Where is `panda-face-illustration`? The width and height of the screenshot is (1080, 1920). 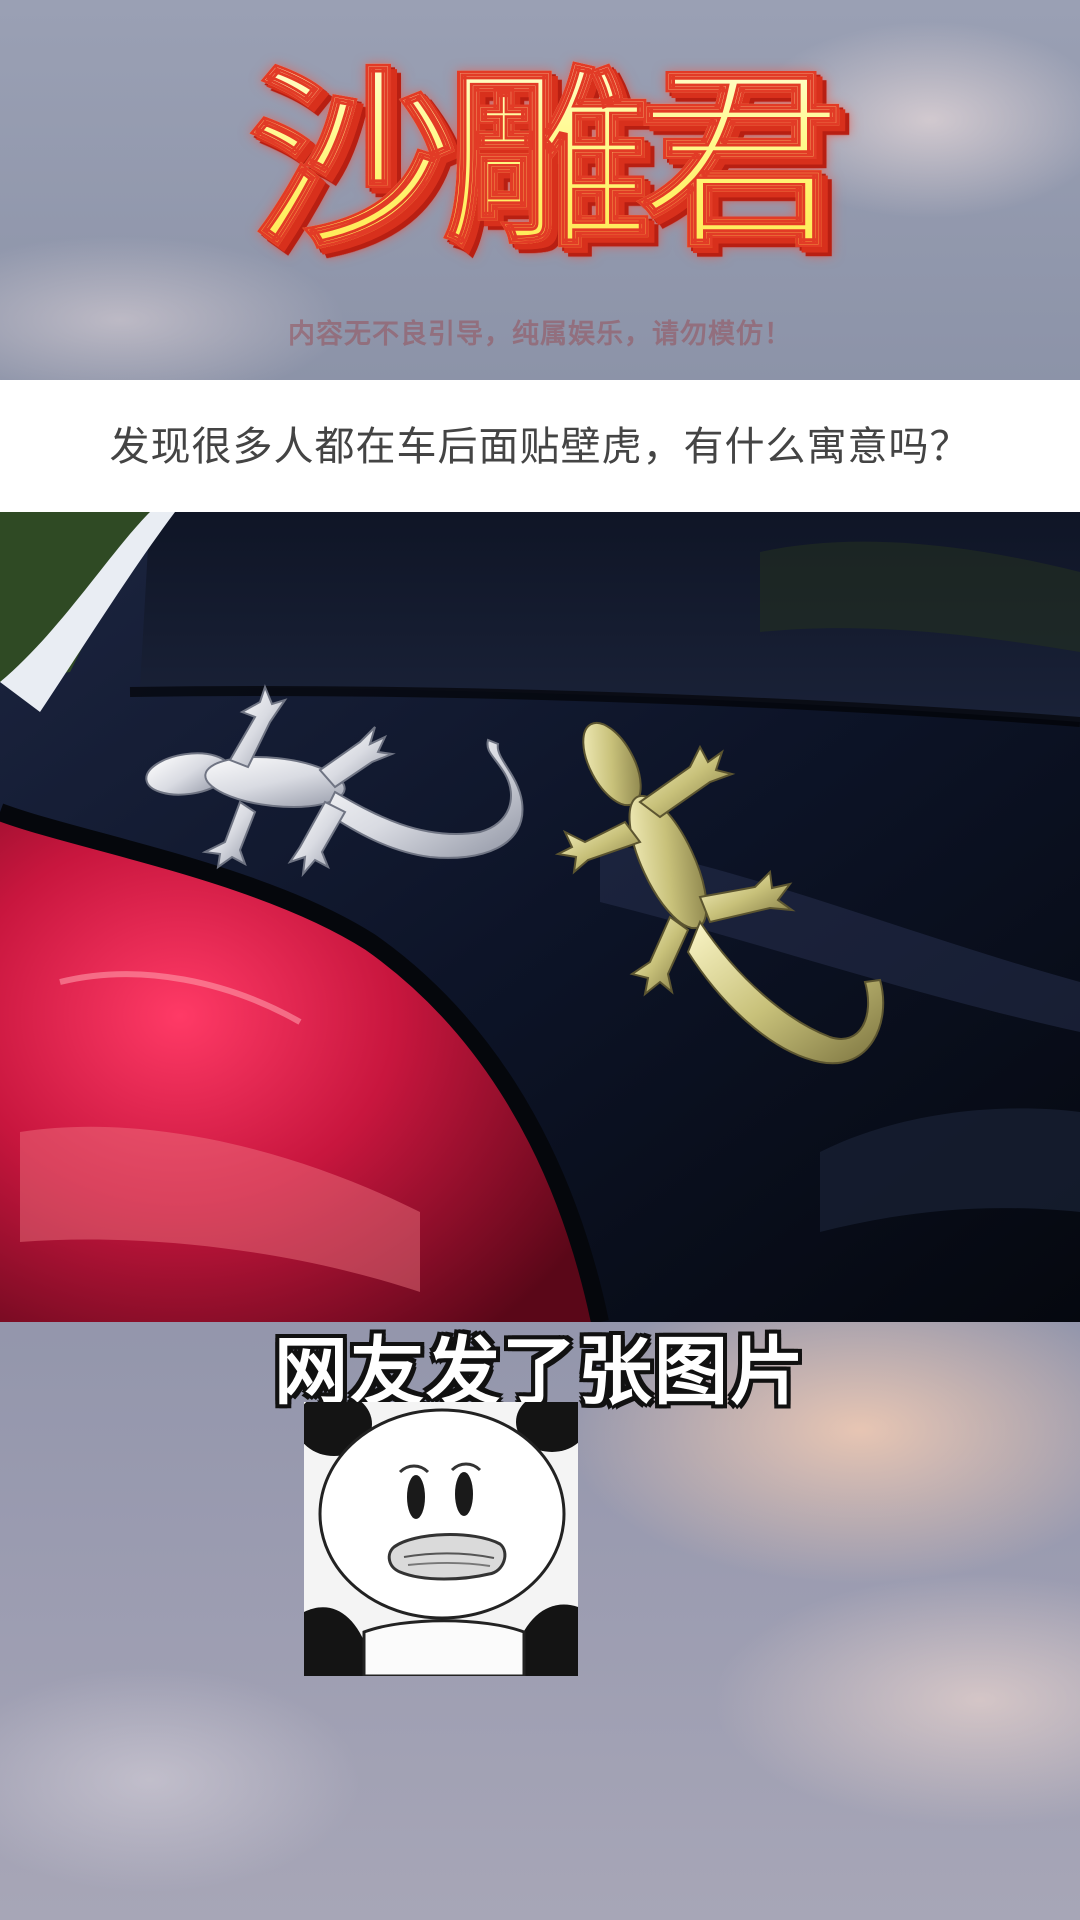 panda-face-illustration is located at coordinates (441, 1539).